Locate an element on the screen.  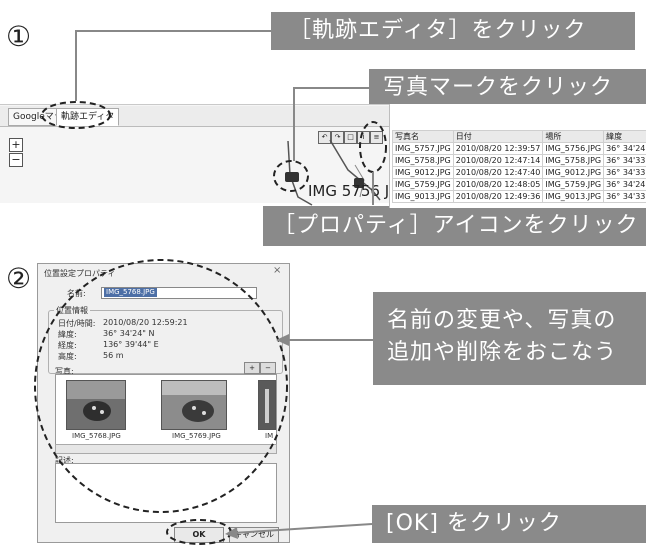
zoom-out-button: − is located at coordinates (16, 160).